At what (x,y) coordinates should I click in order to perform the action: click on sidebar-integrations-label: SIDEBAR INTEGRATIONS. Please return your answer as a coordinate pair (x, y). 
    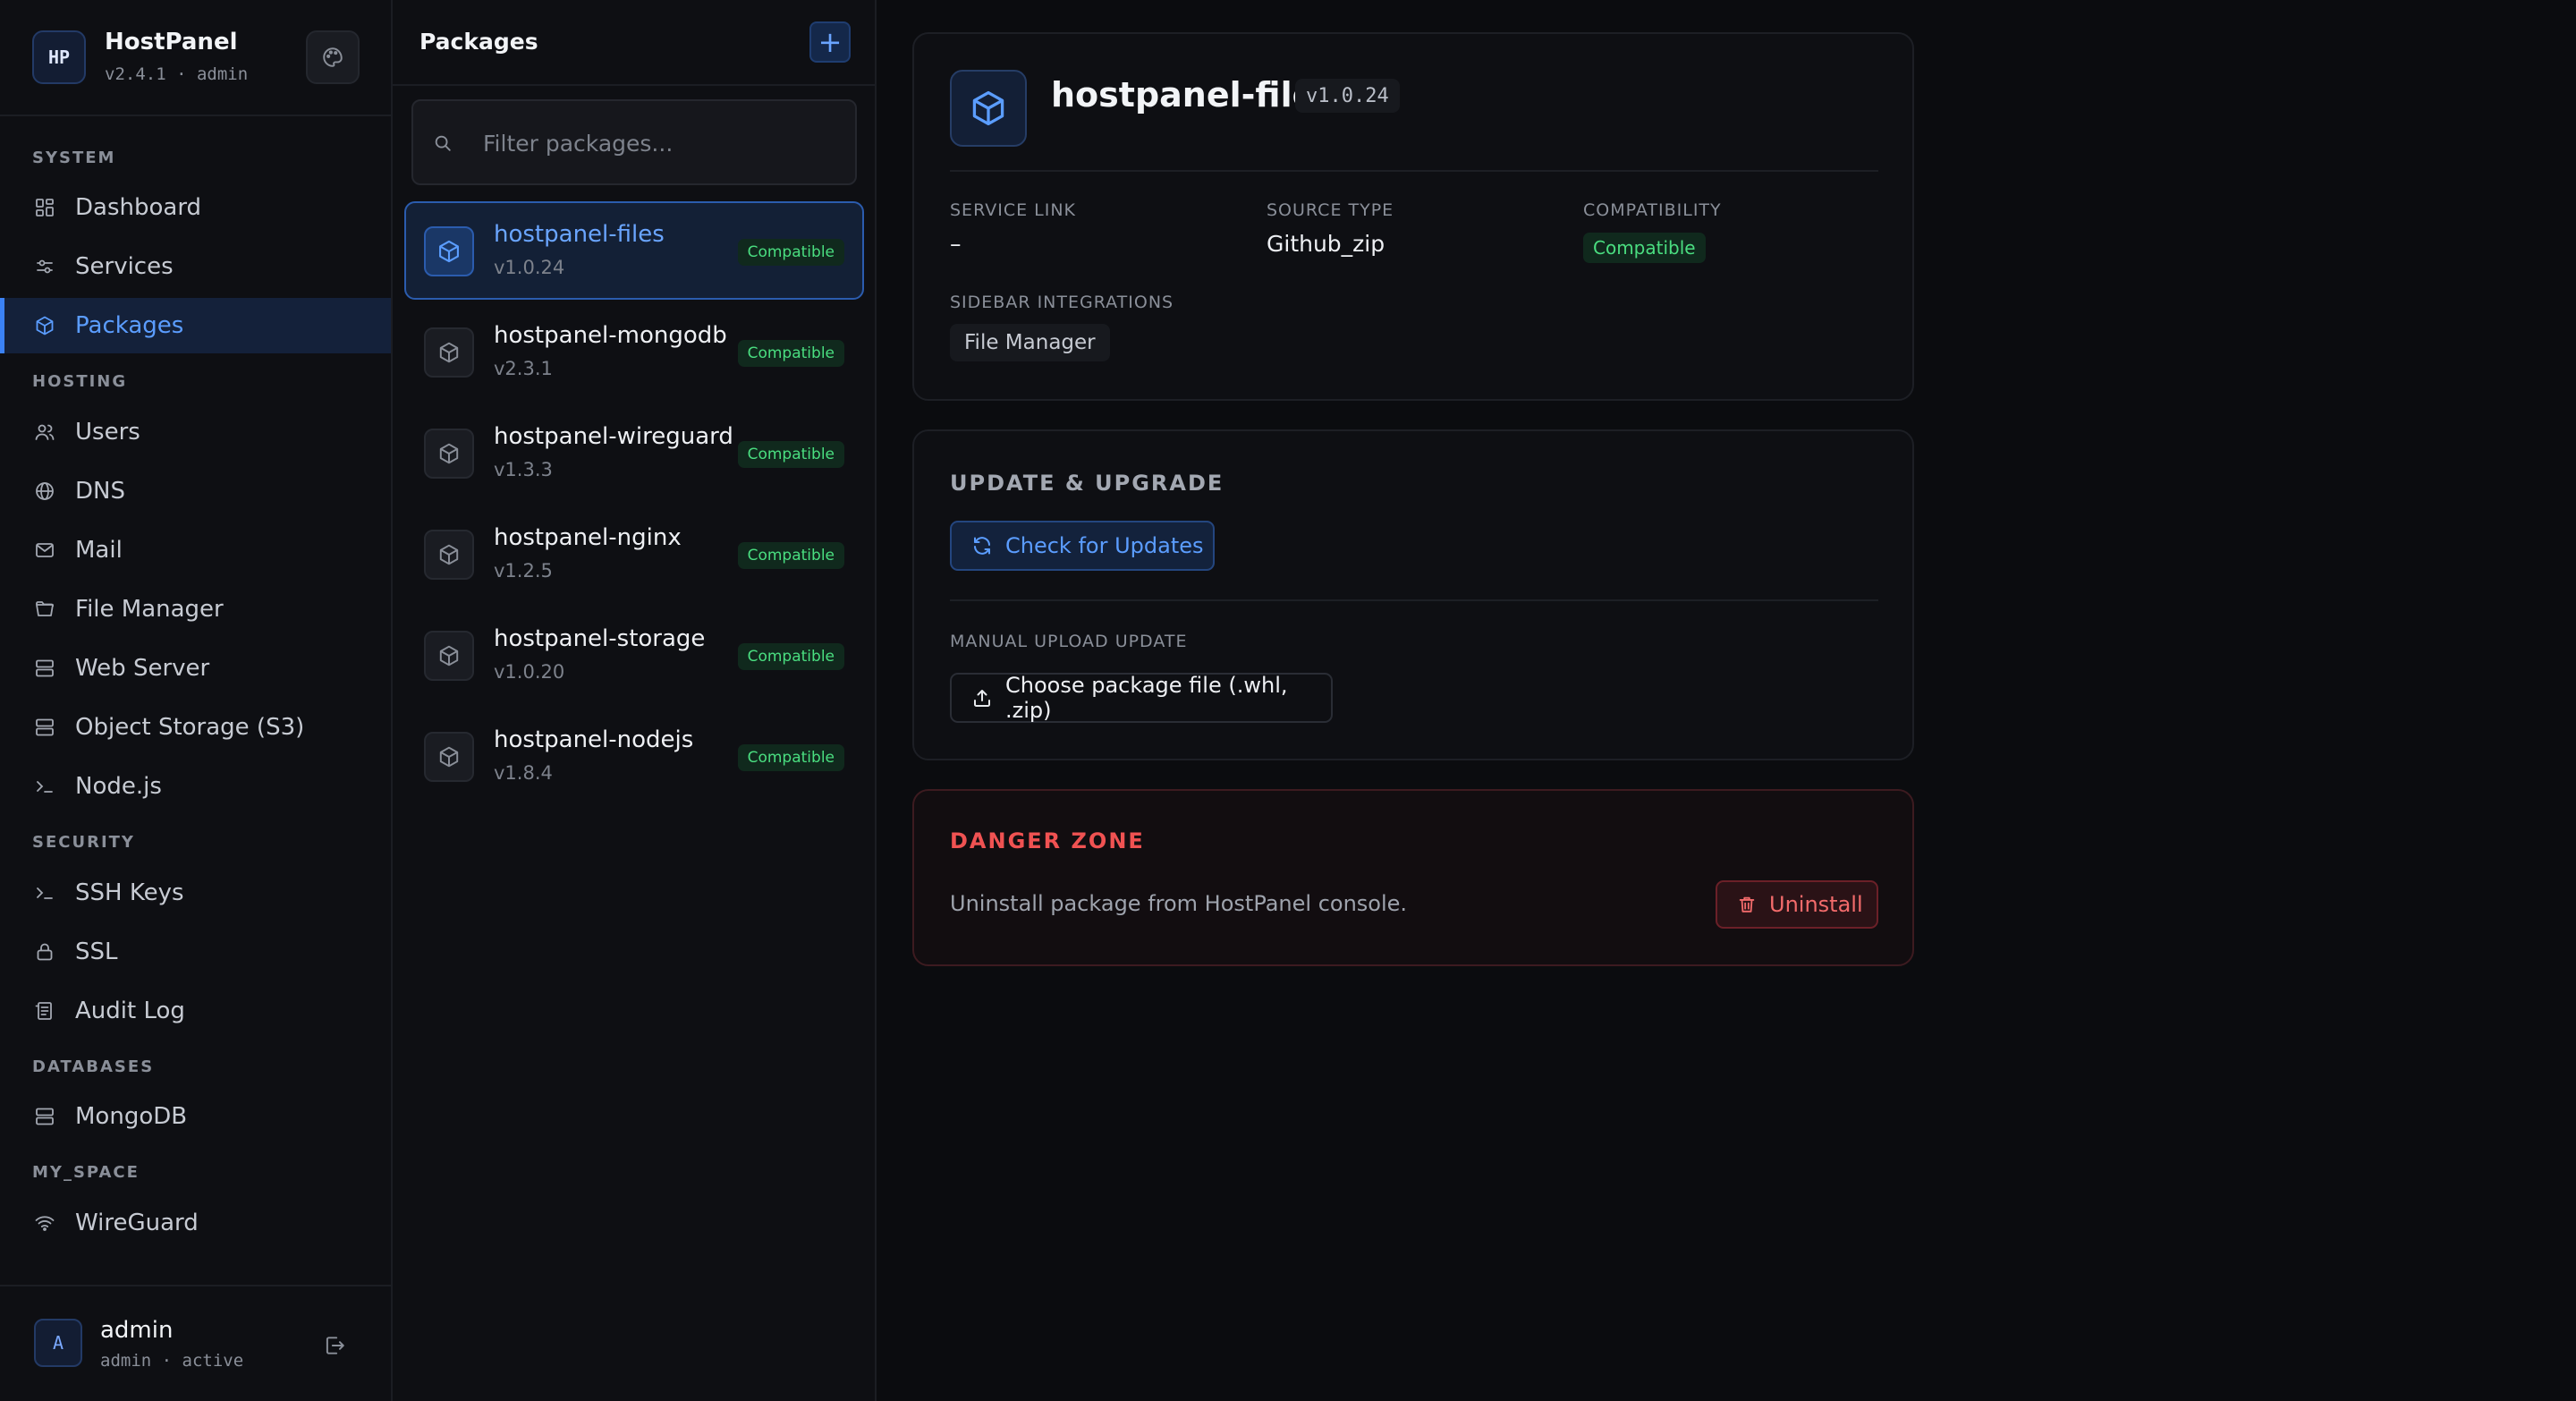
    Looking at the image, I should click on (1062, 302).